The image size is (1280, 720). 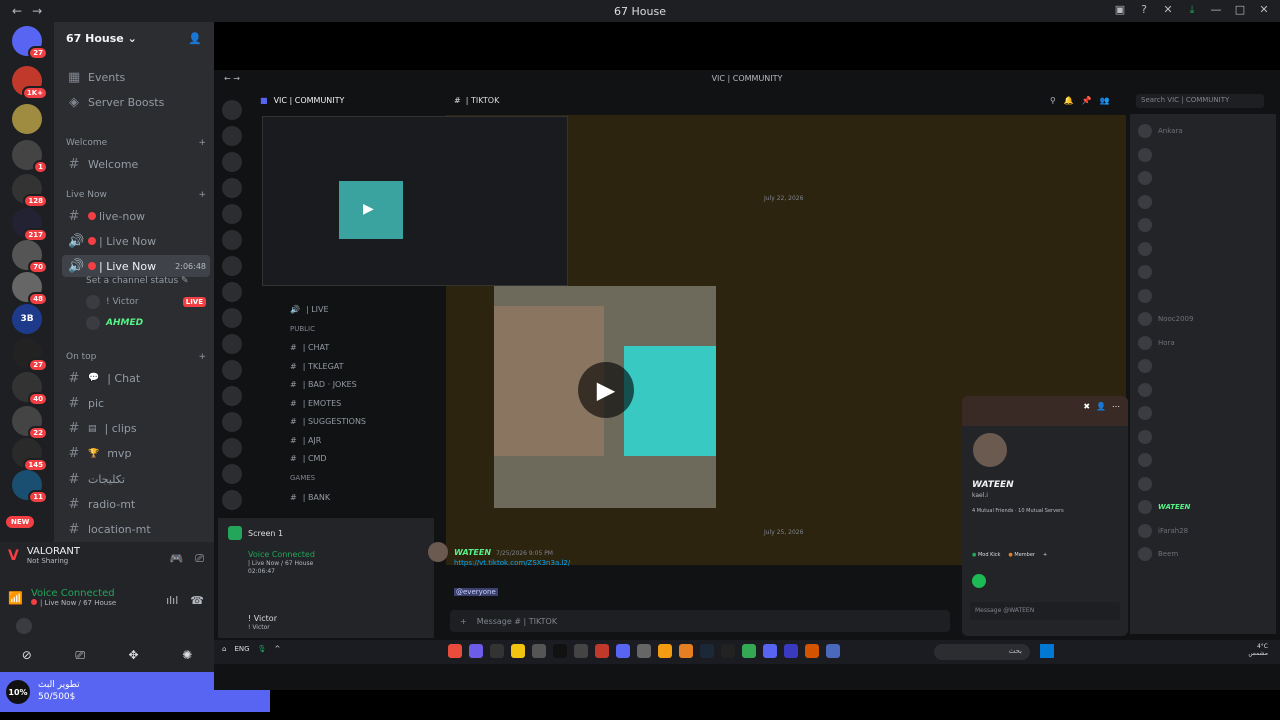 I want to click on goal-title: تطوير البث, so click(x=59, y=685).